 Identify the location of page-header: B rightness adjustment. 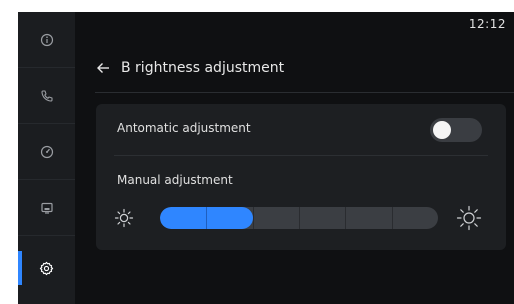
(189, 68).